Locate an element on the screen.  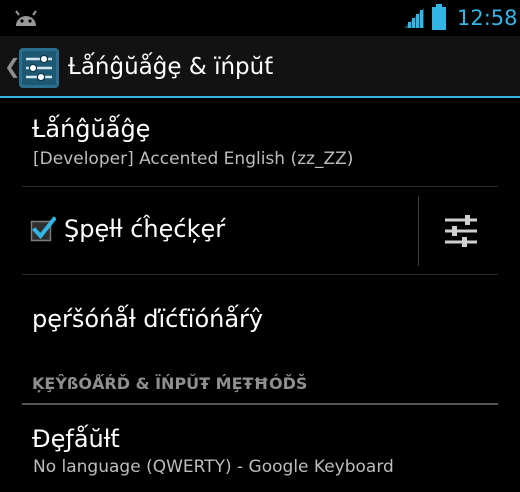
action-bar-divider is located at coordinates (260, 97).